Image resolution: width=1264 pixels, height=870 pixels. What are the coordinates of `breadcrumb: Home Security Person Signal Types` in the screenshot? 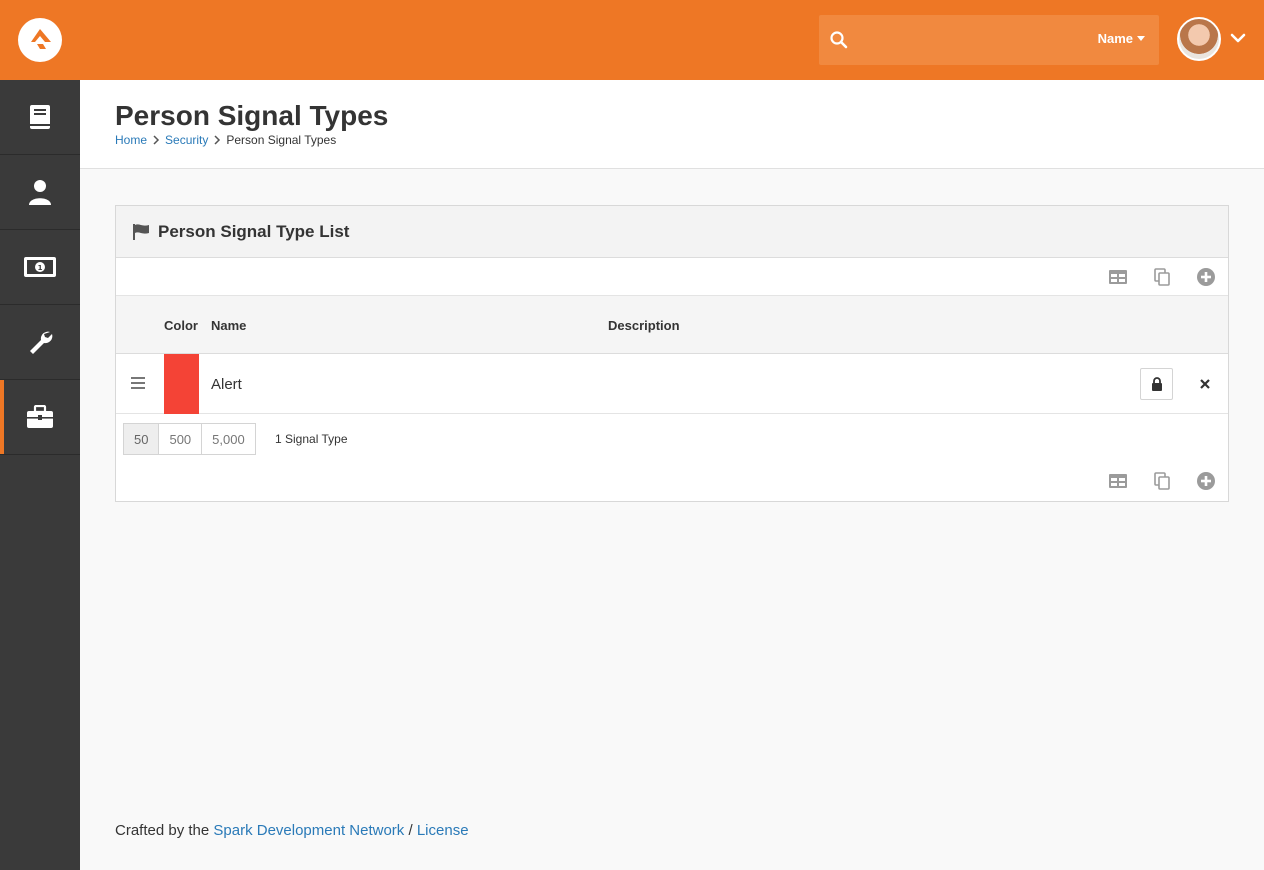 It's located at (225, 140).